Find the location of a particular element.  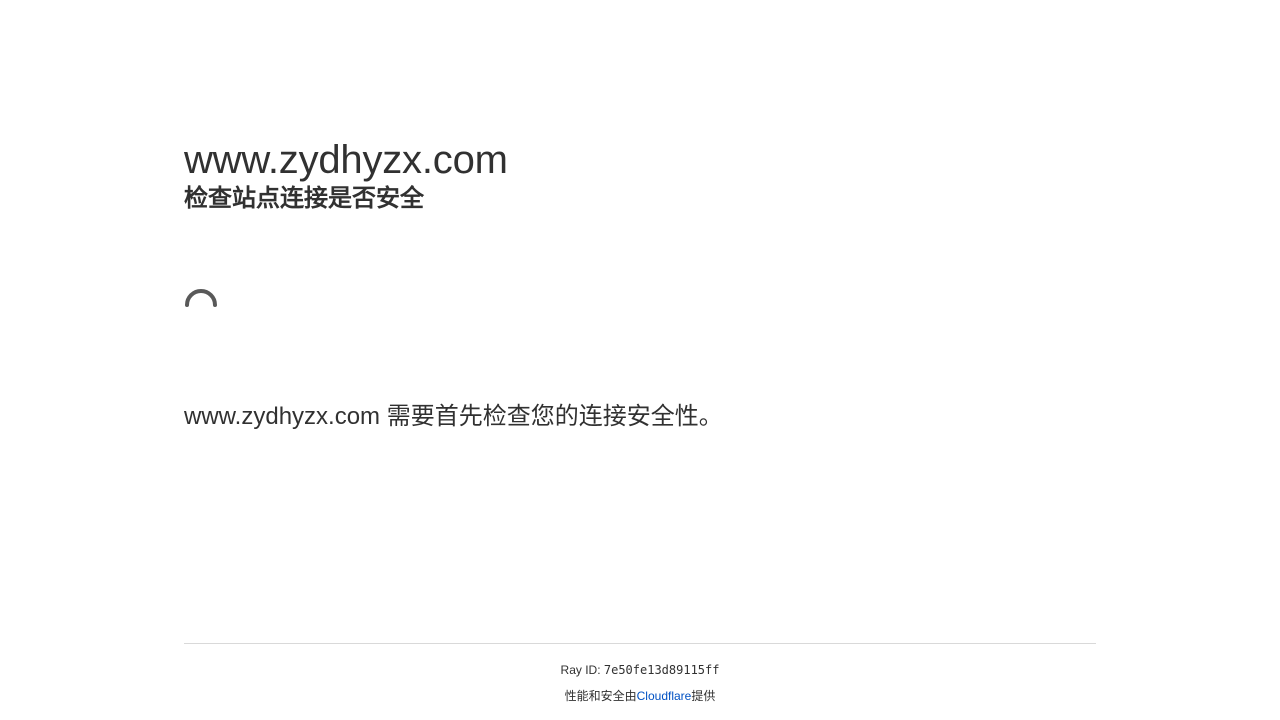

ray-id-label: Ray ID: is located at coordinates (582, 670).